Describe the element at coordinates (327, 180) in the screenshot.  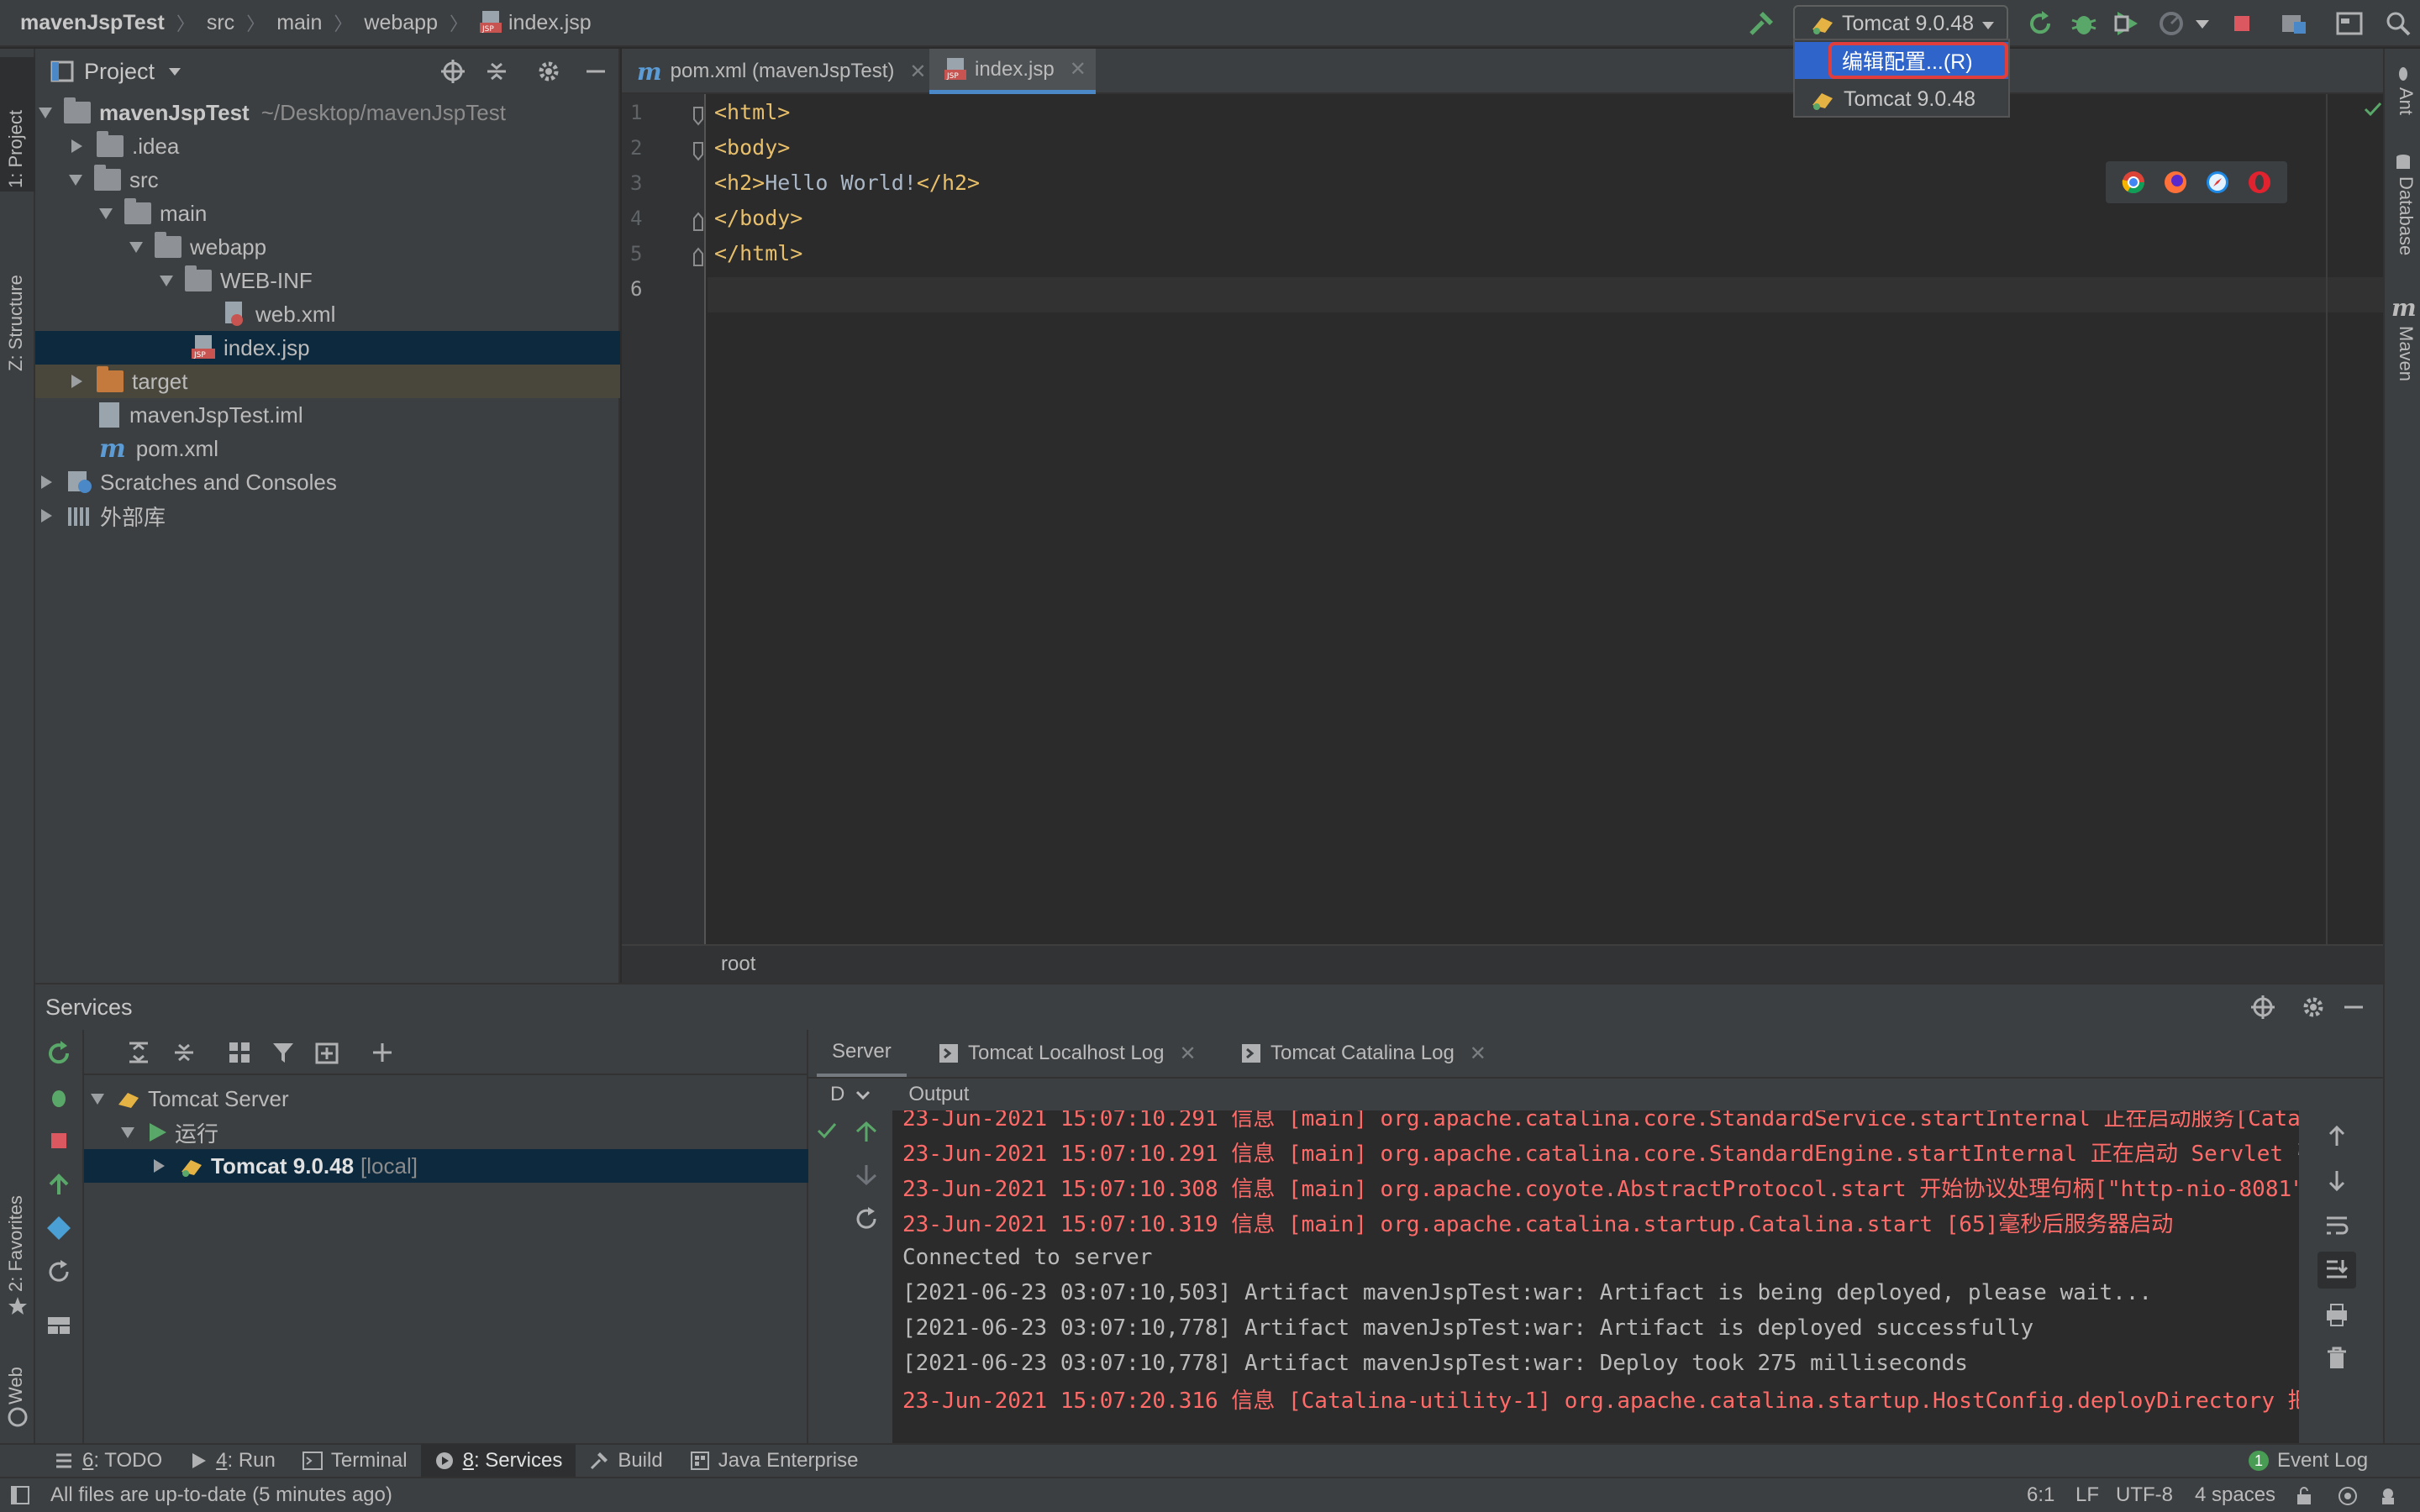
I see `tree-item-src: src` at that location.